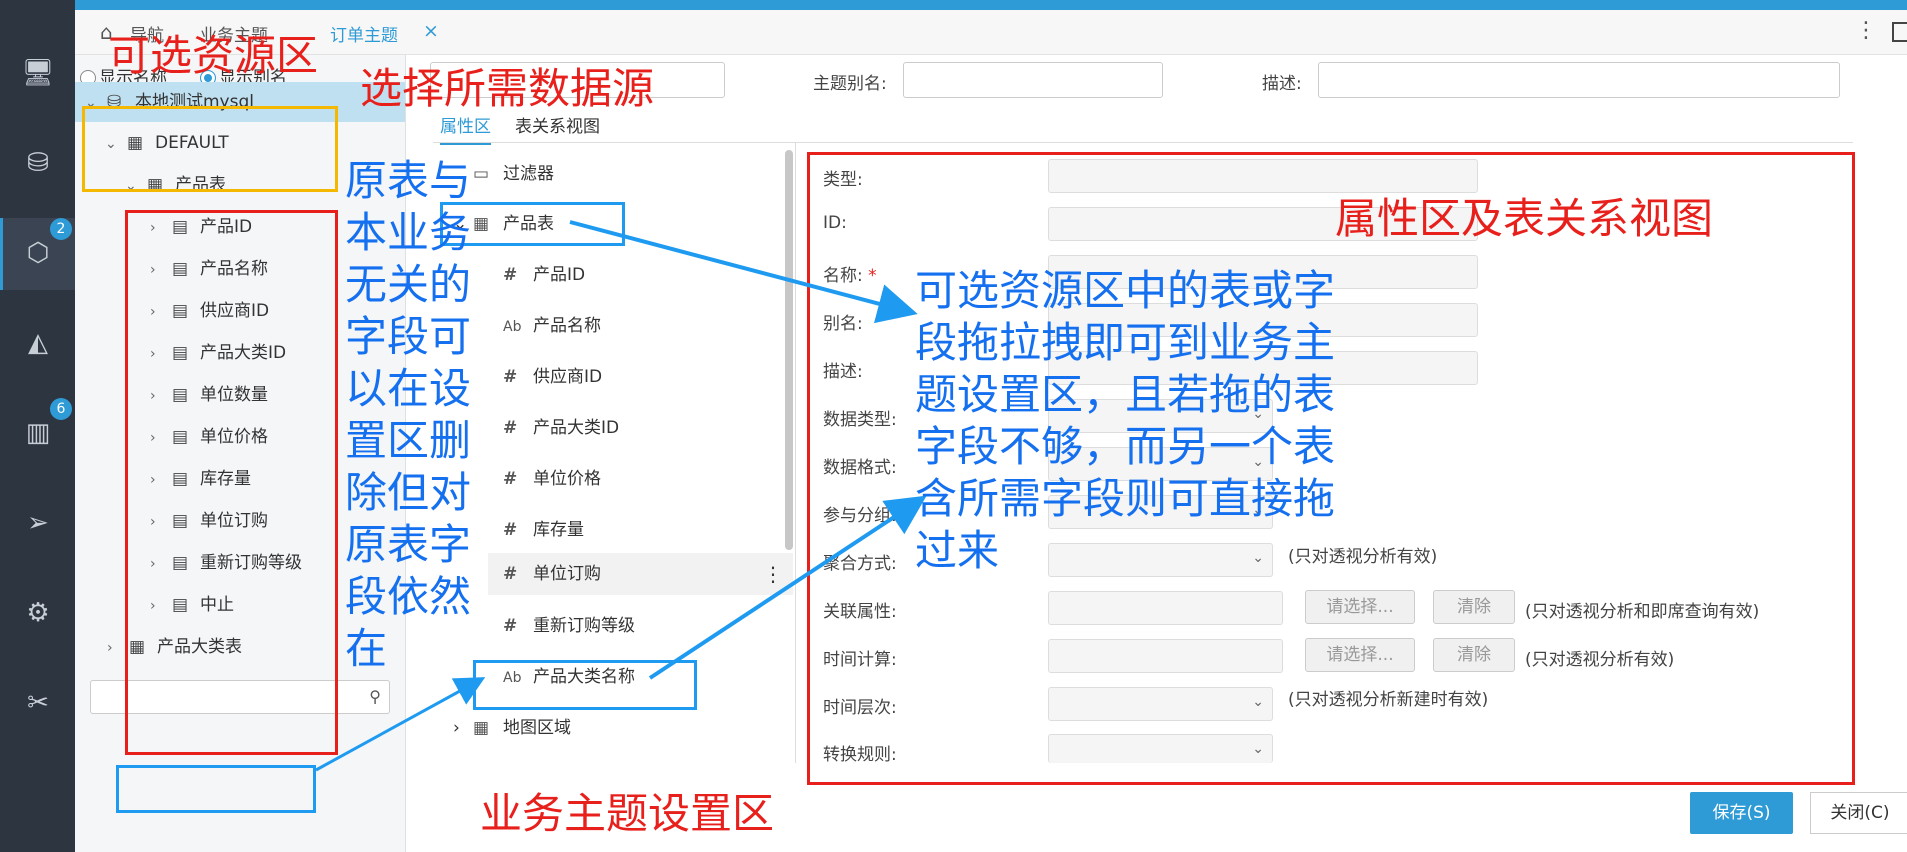 This screenshot has height=852, width=1907. Describe the element at coordinates (213, 55) in the screenshot. I see `annotation-resource-area: 可选资源区` at that location.